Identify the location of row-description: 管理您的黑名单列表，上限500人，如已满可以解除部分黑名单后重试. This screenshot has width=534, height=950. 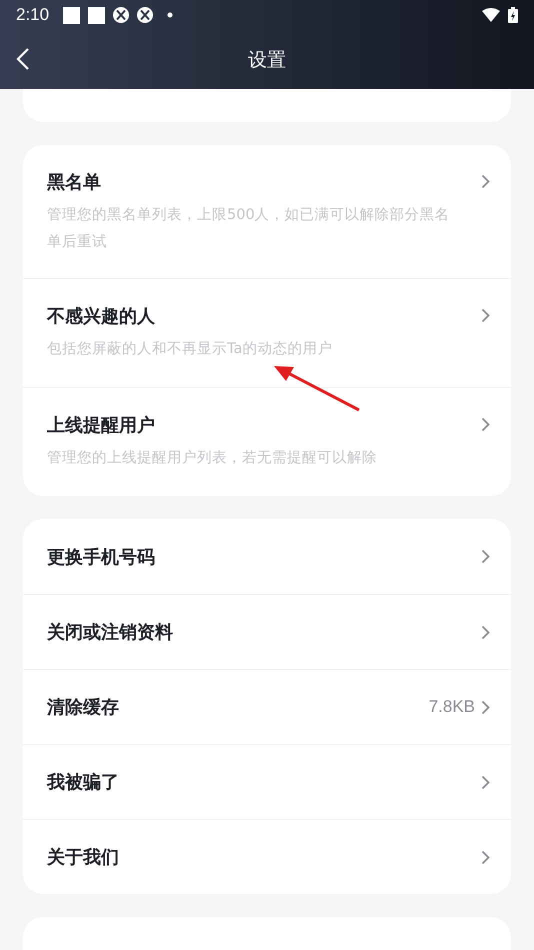
(249, 229).